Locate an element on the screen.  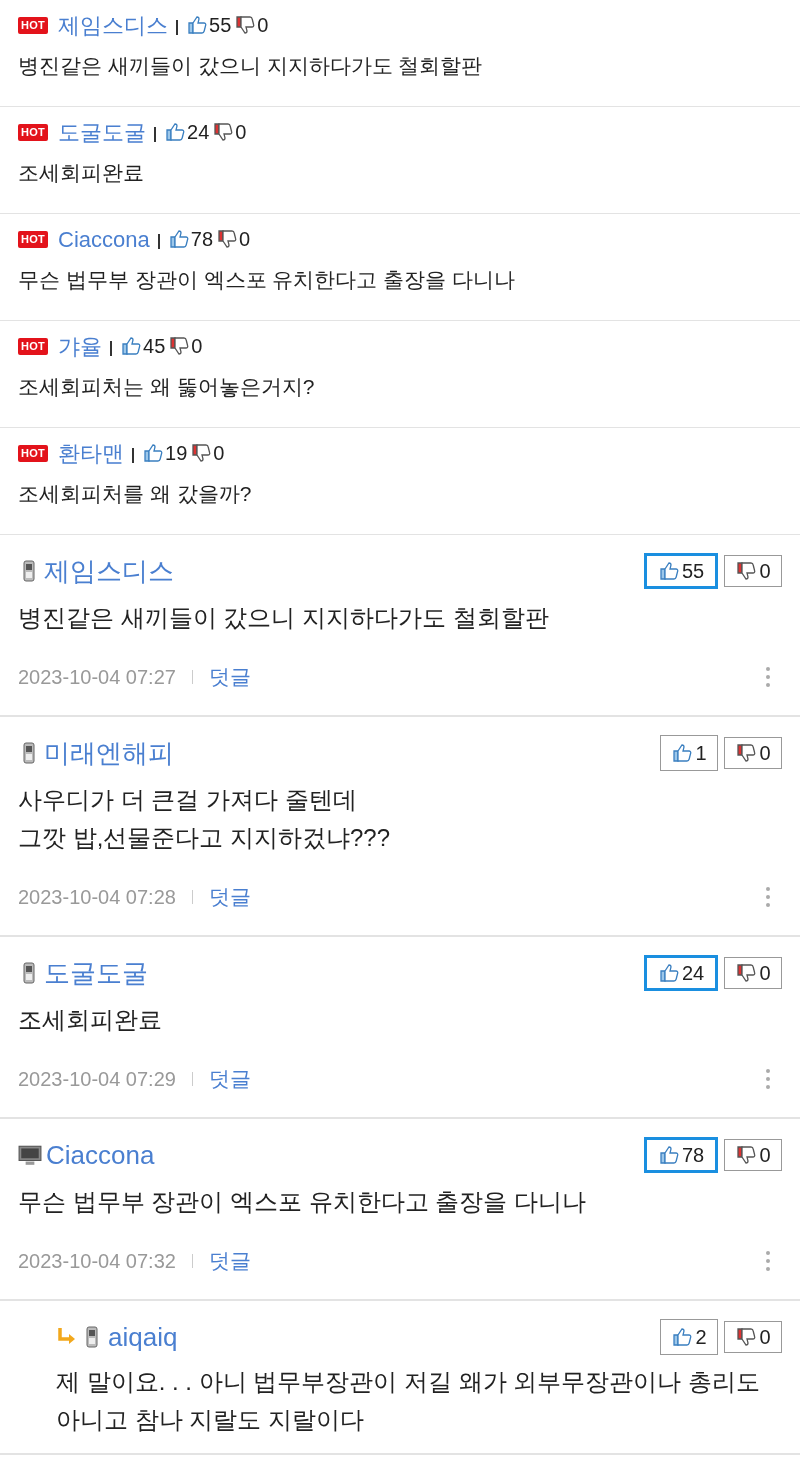
author-link: 환타맨 is located at coordinates (91, 453).